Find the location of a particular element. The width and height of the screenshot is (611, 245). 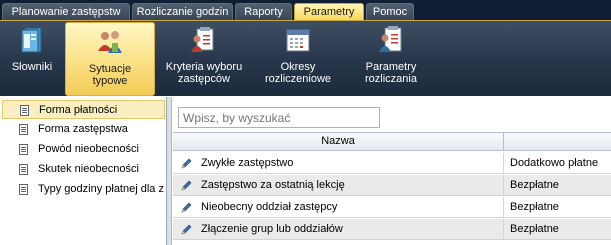

tree-item-typy-godziny-platnej: Typy godziny płatnej dla z is located at coordinates (84, 189).